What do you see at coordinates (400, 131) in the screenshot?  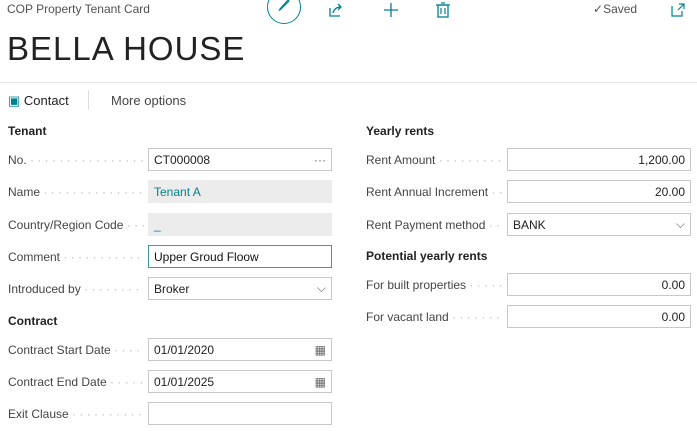 I see `yearly-rents-heading: Yearly rents` at bounding box center [400, 131].